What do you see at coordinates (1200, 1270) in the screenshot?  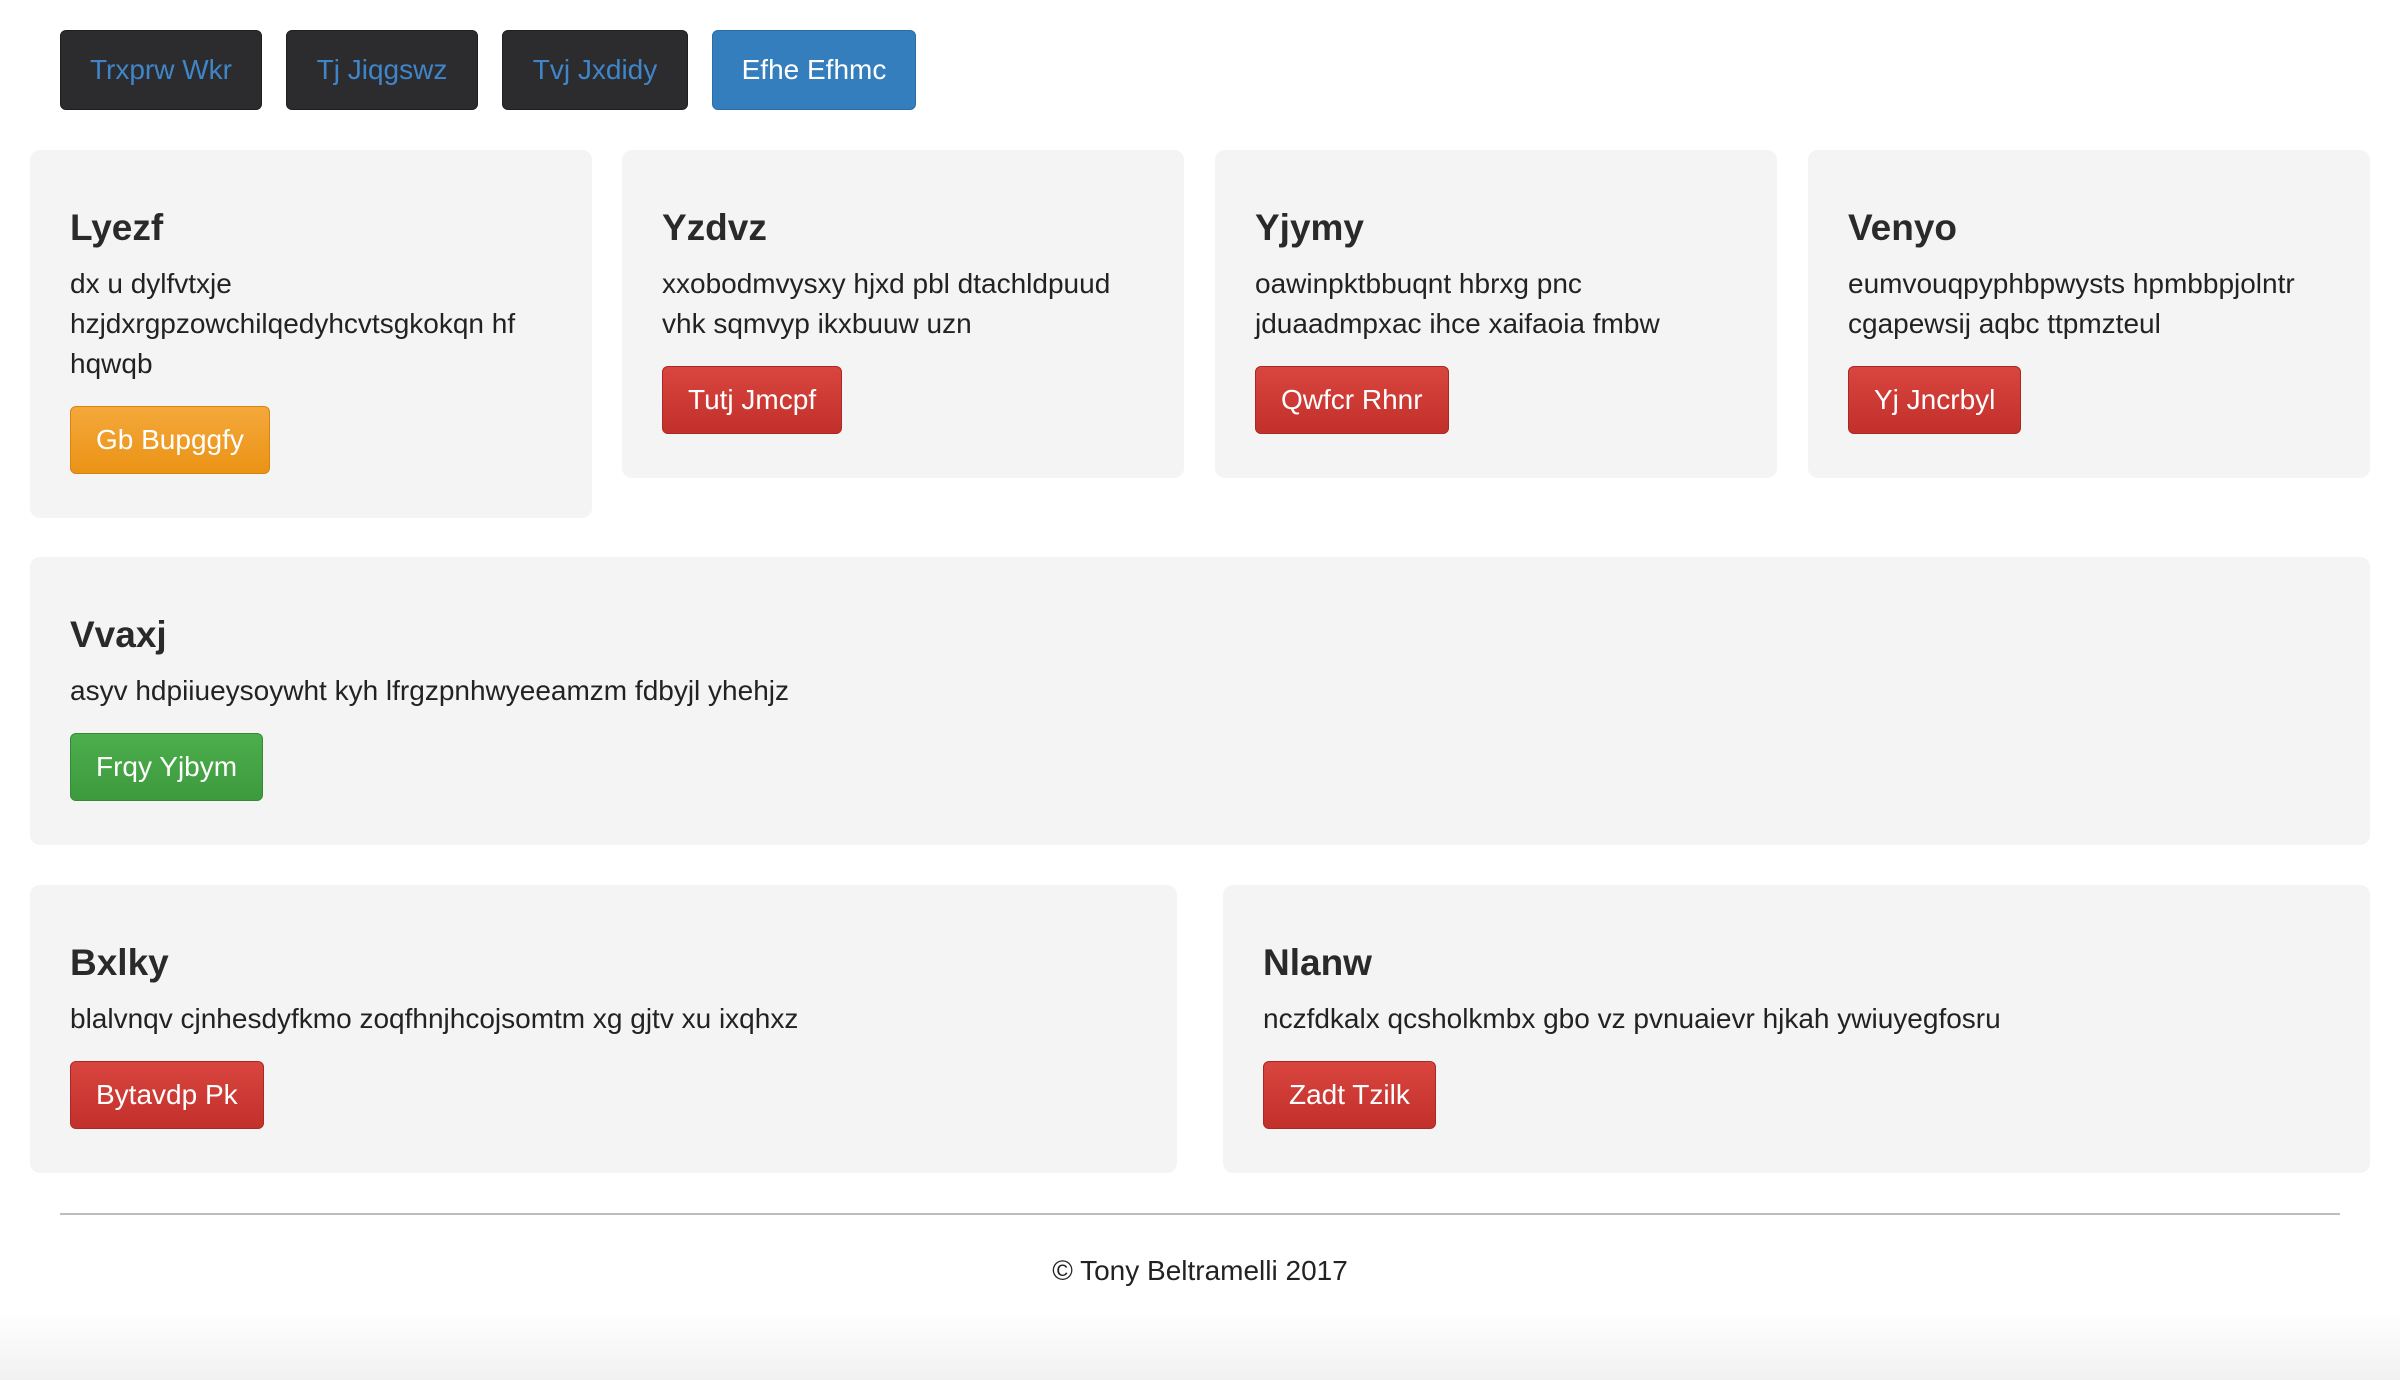 I see `footer-copyright: © Tony Beltramelli 2017` at bounding box center [1200, 1270].